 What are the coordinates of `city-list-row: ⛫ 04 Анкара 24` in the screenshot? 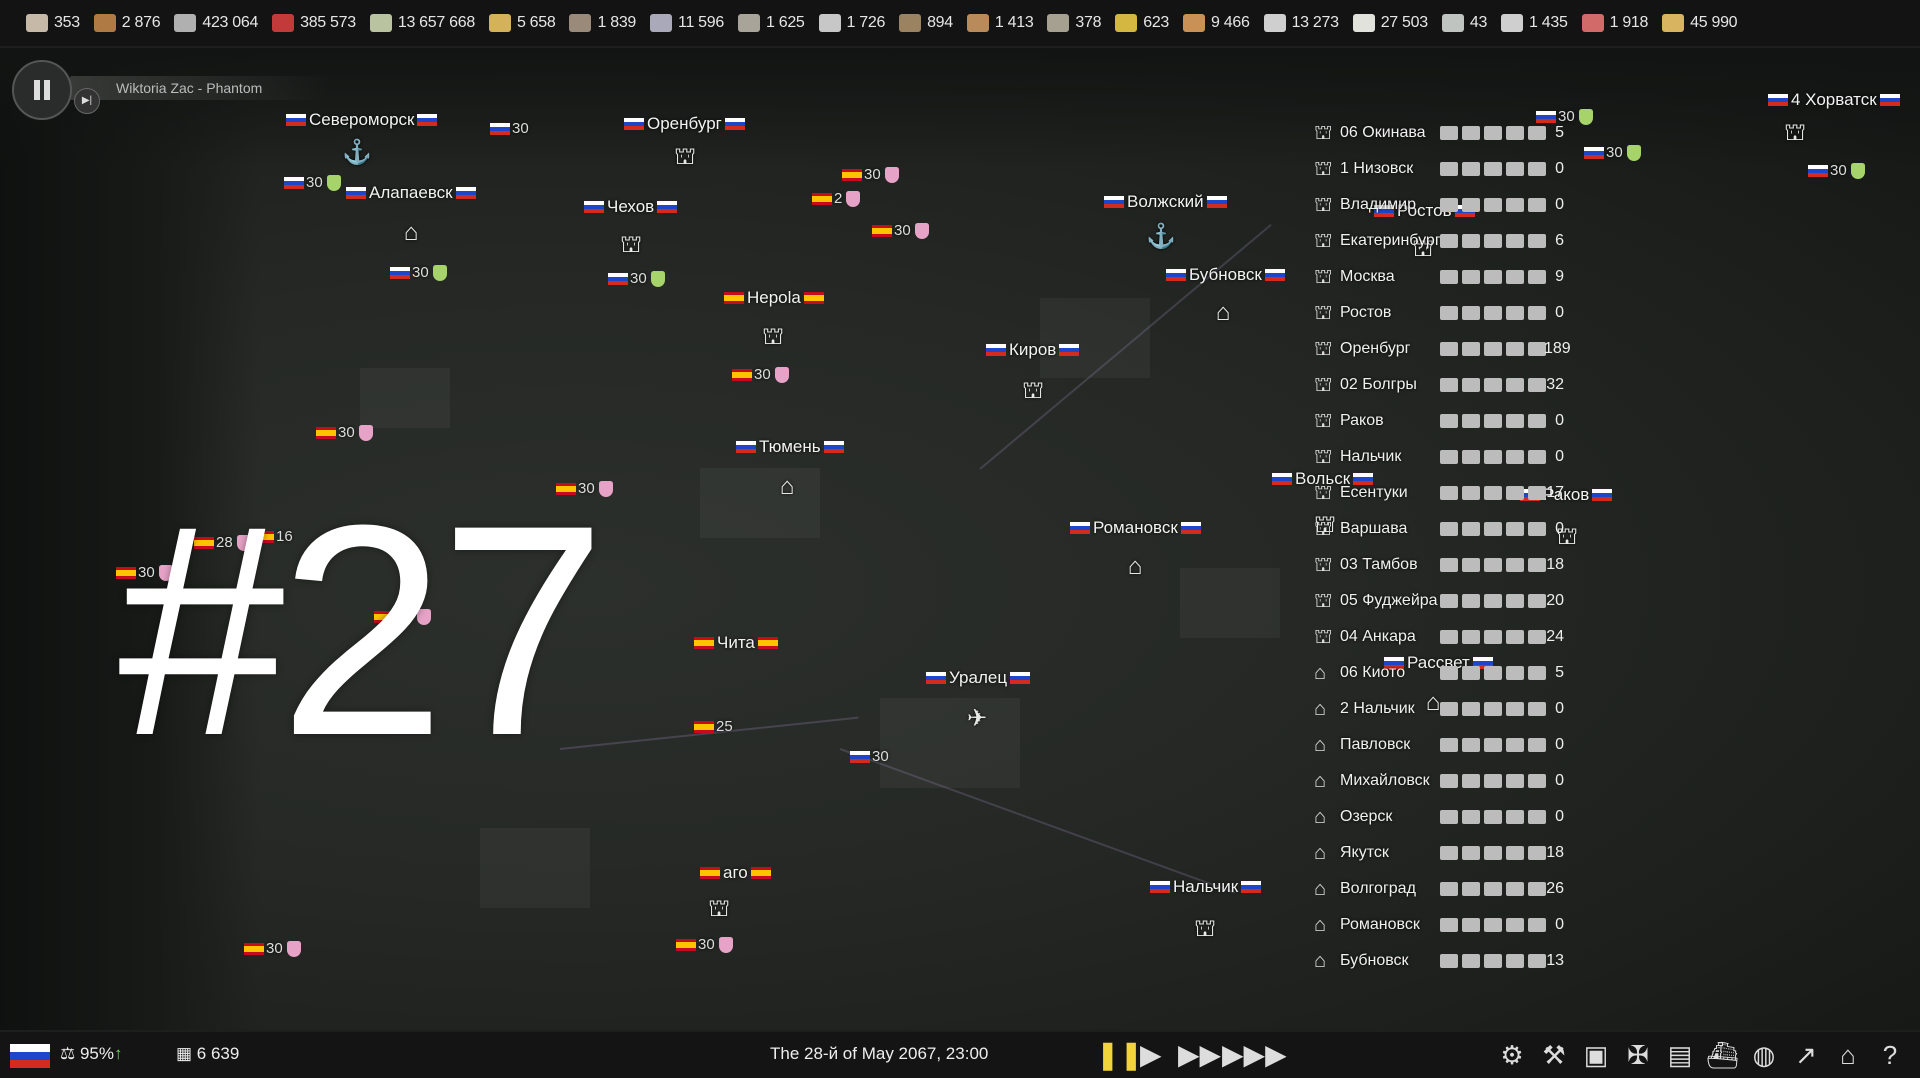 It's located at (1608, 636).